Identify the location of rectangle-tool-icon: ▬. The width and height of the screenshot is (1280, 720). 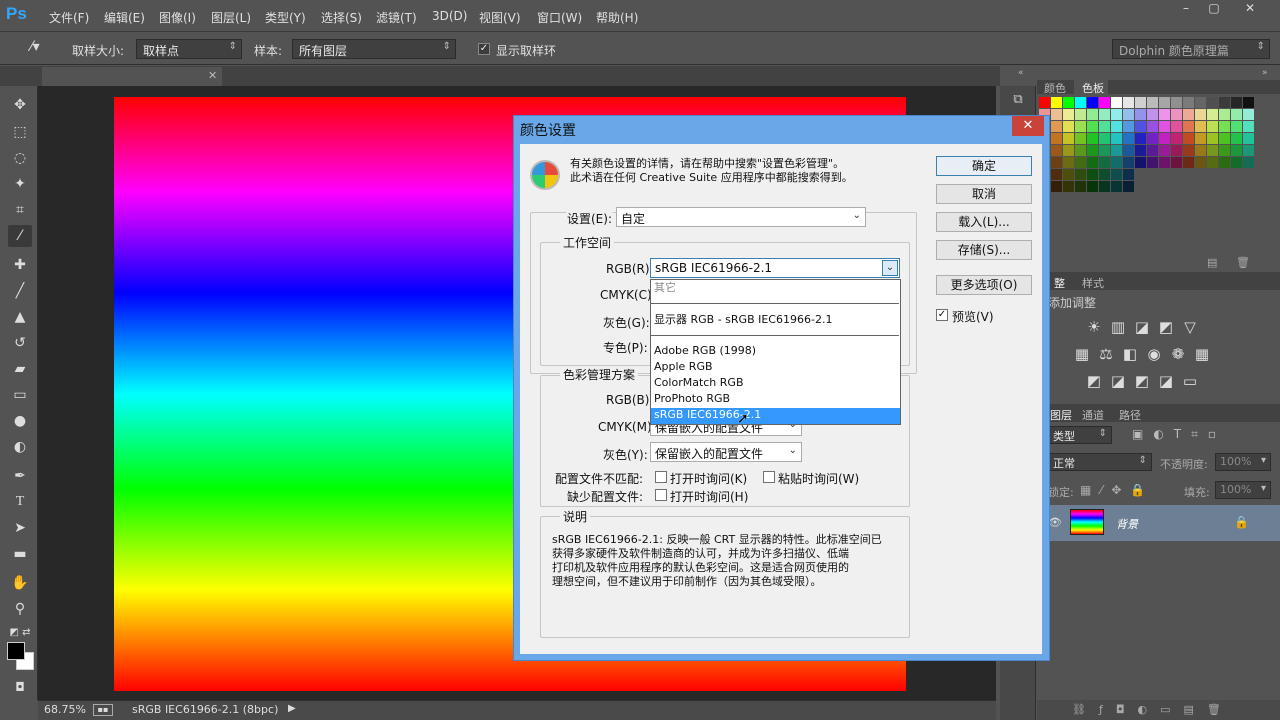
(20, 554).